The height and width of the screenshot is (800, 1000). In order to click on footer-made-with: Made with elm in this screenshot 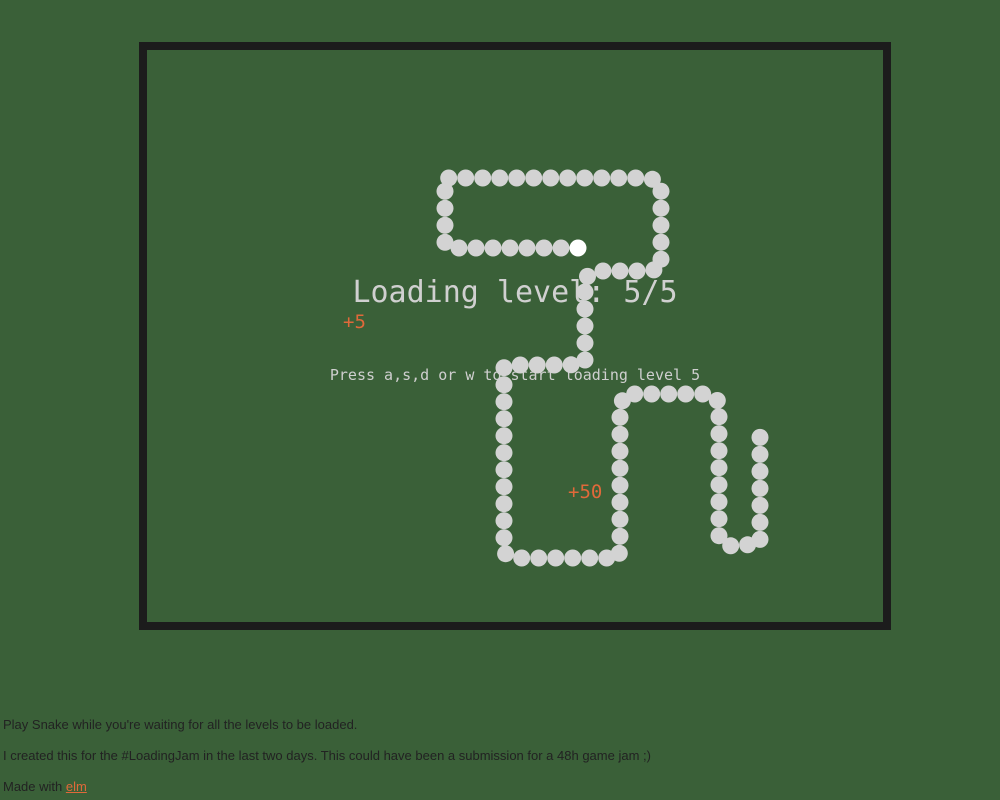, I will do `click(45, 786)`.